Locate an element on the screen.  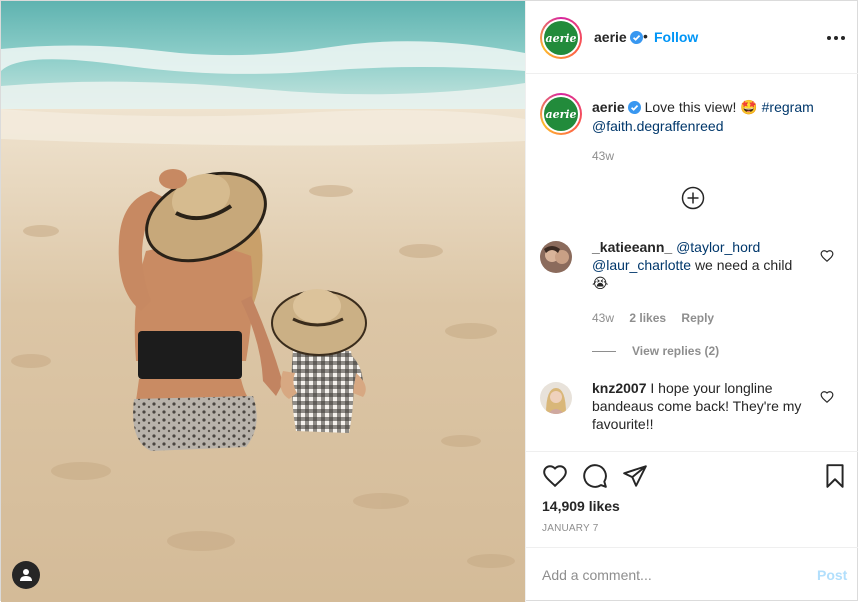
view-replies-label: View replies (2) is located at coordinates (675, 351).